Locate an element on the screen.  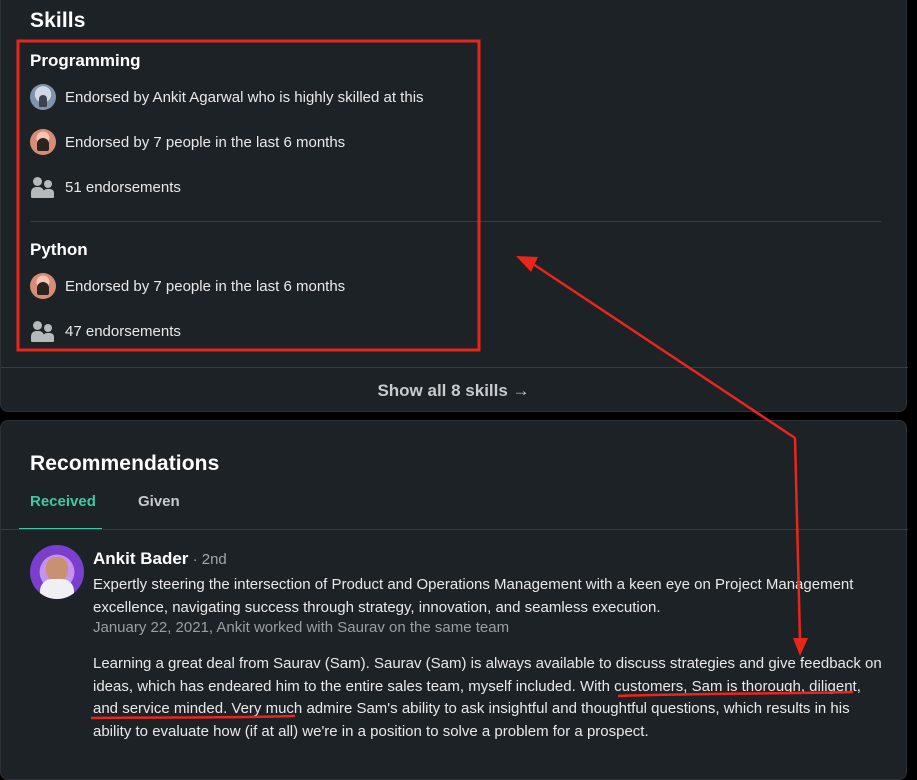
recommender-name: Ankit Bader is located at coordinates (140, 558).